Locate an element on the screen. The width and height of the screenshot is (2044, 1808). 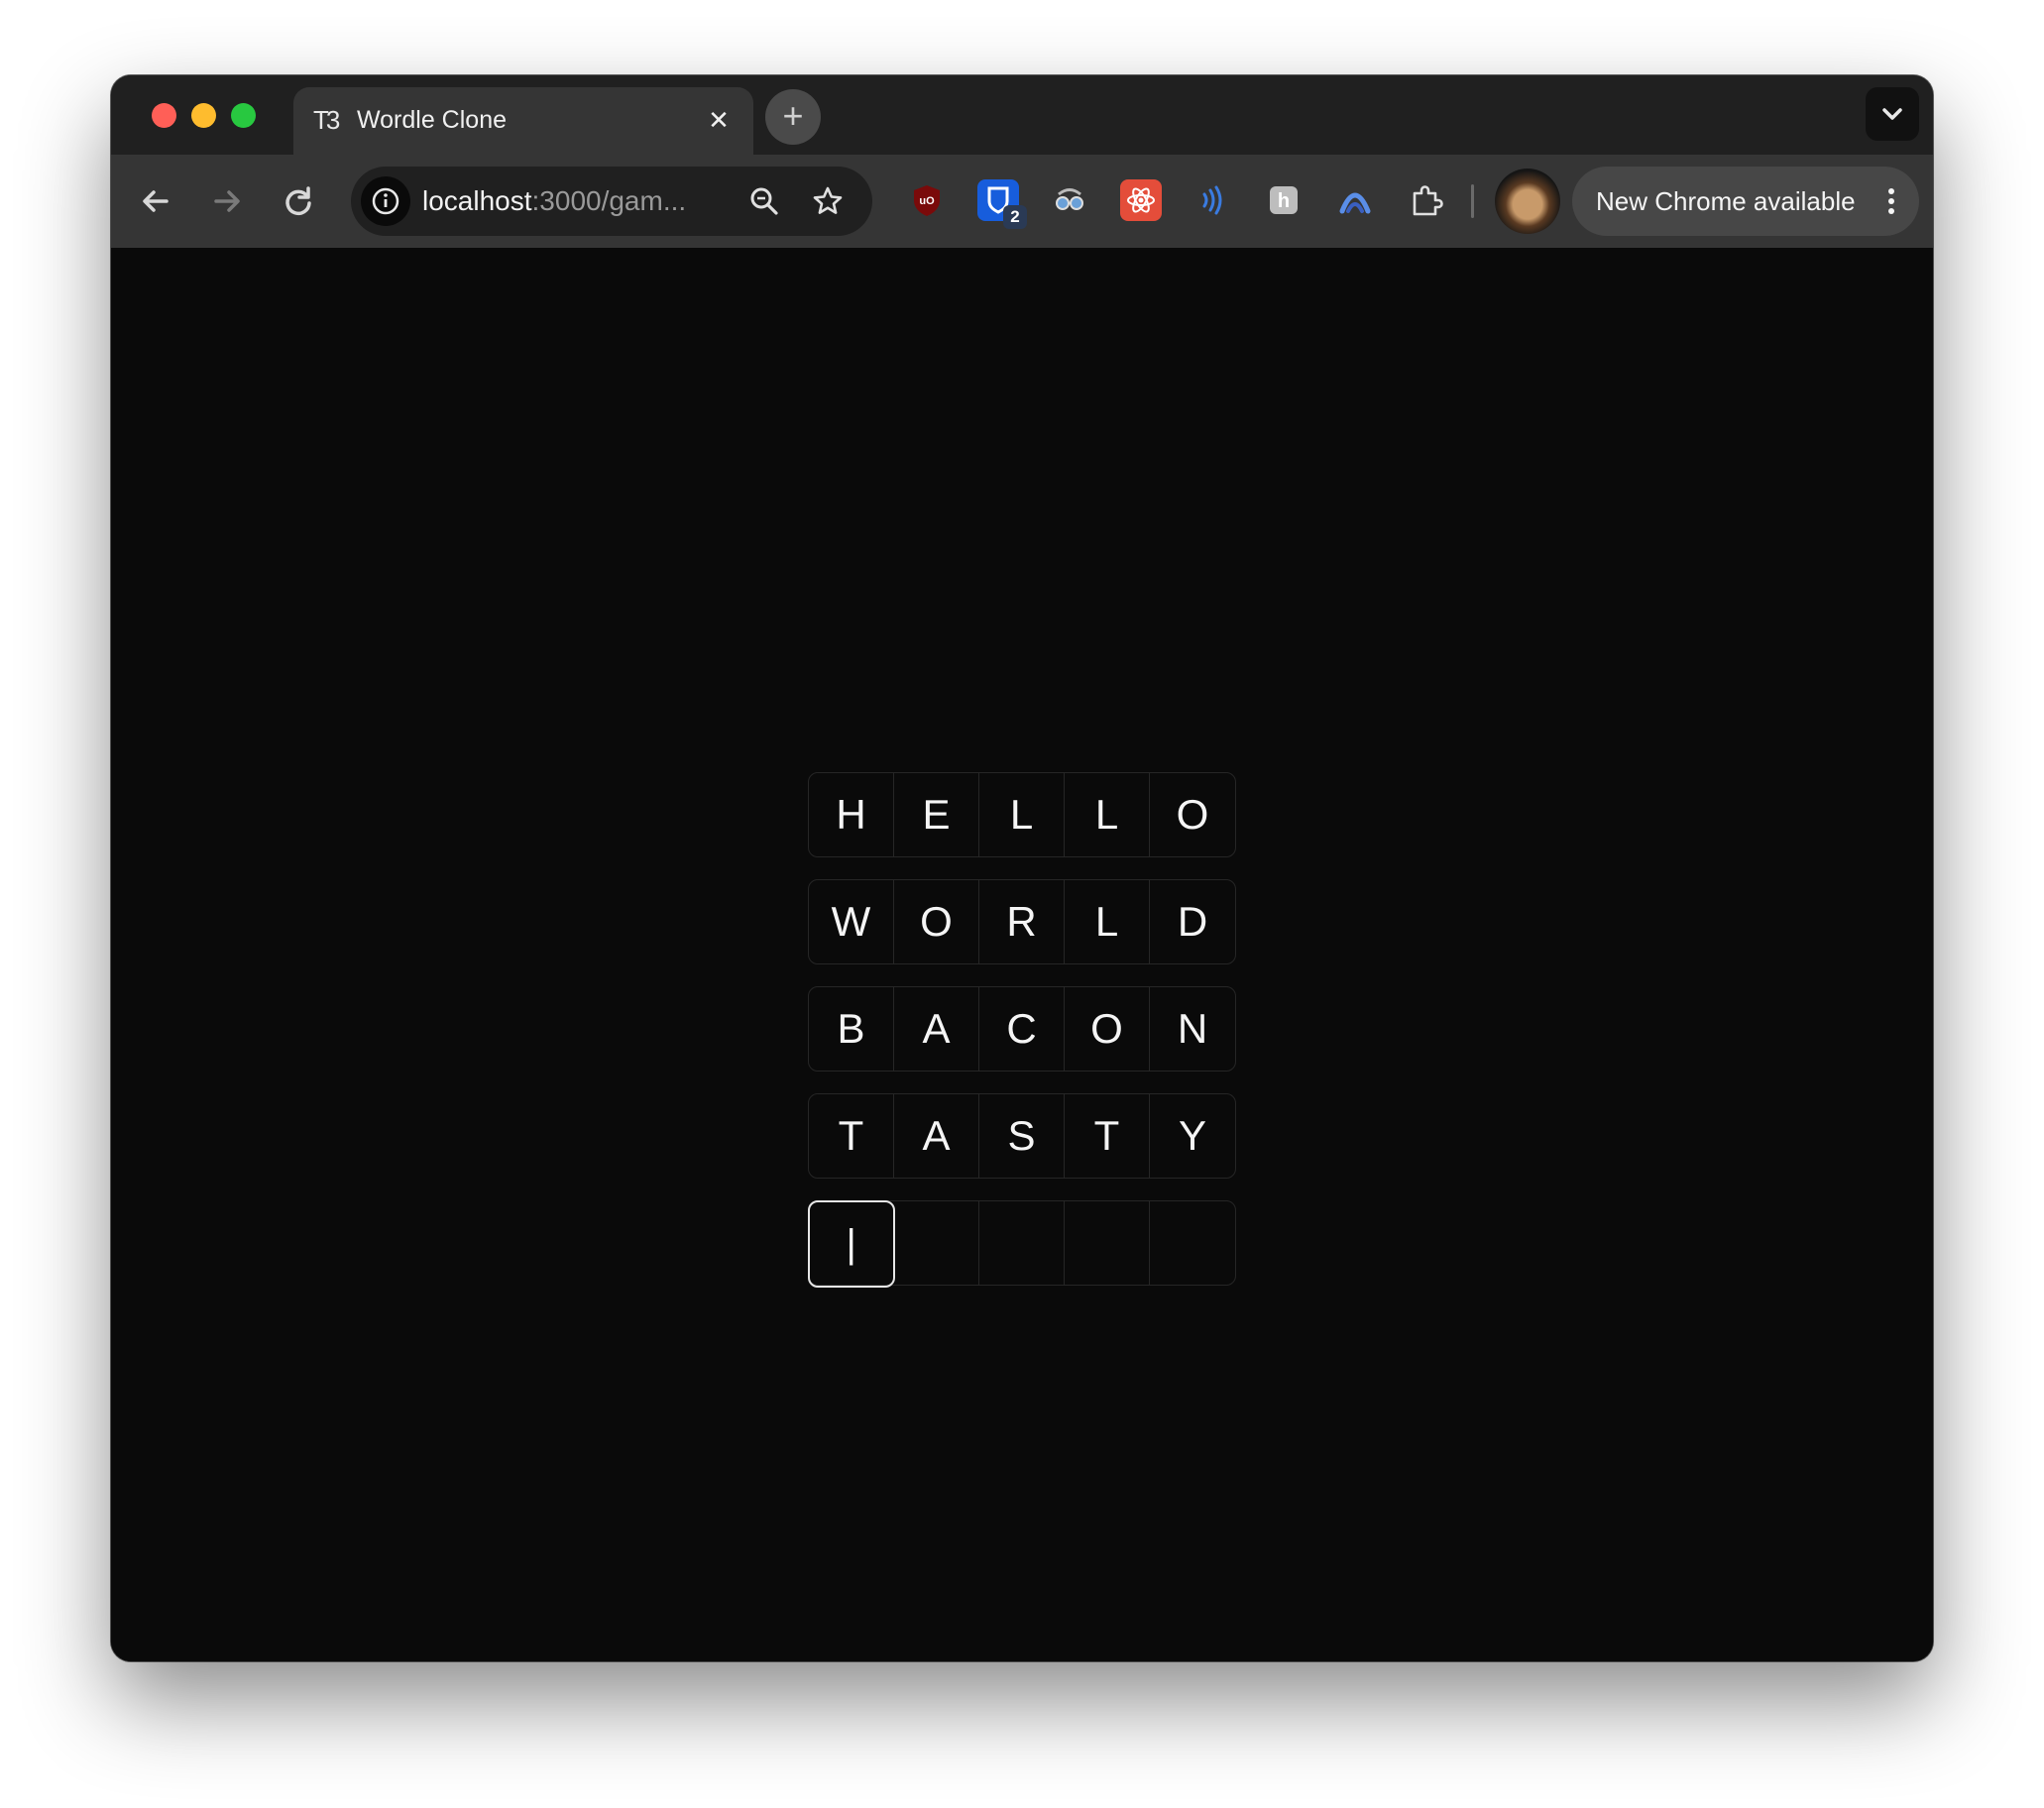
guess-row: BACON is located at coordinates (1022, 1029).